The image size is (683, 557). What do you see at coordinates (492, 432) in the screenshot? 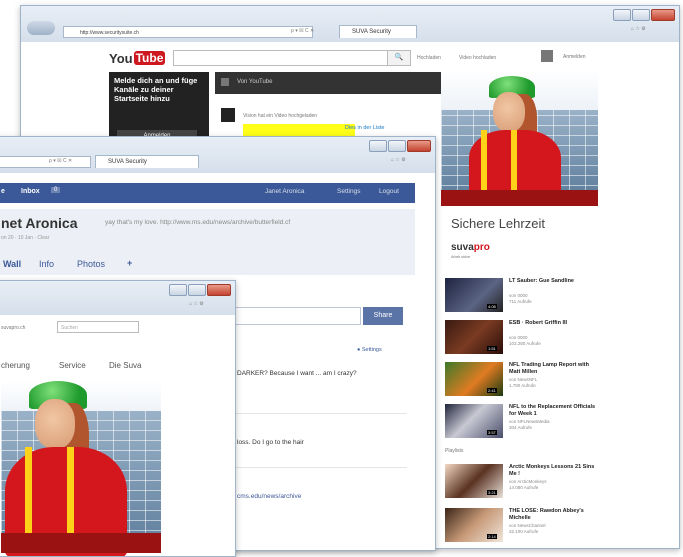
I see `video-duration: 3:57` at bounding box center [492, 432].